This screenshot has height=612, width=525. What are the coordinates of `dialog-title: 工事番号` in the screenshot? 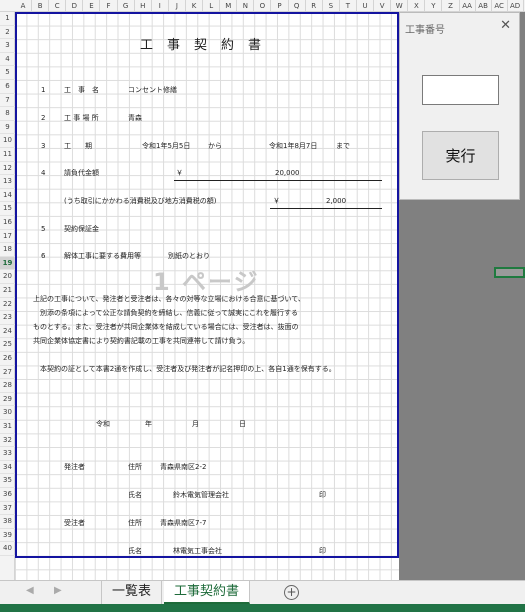 It's located at (425, 30).